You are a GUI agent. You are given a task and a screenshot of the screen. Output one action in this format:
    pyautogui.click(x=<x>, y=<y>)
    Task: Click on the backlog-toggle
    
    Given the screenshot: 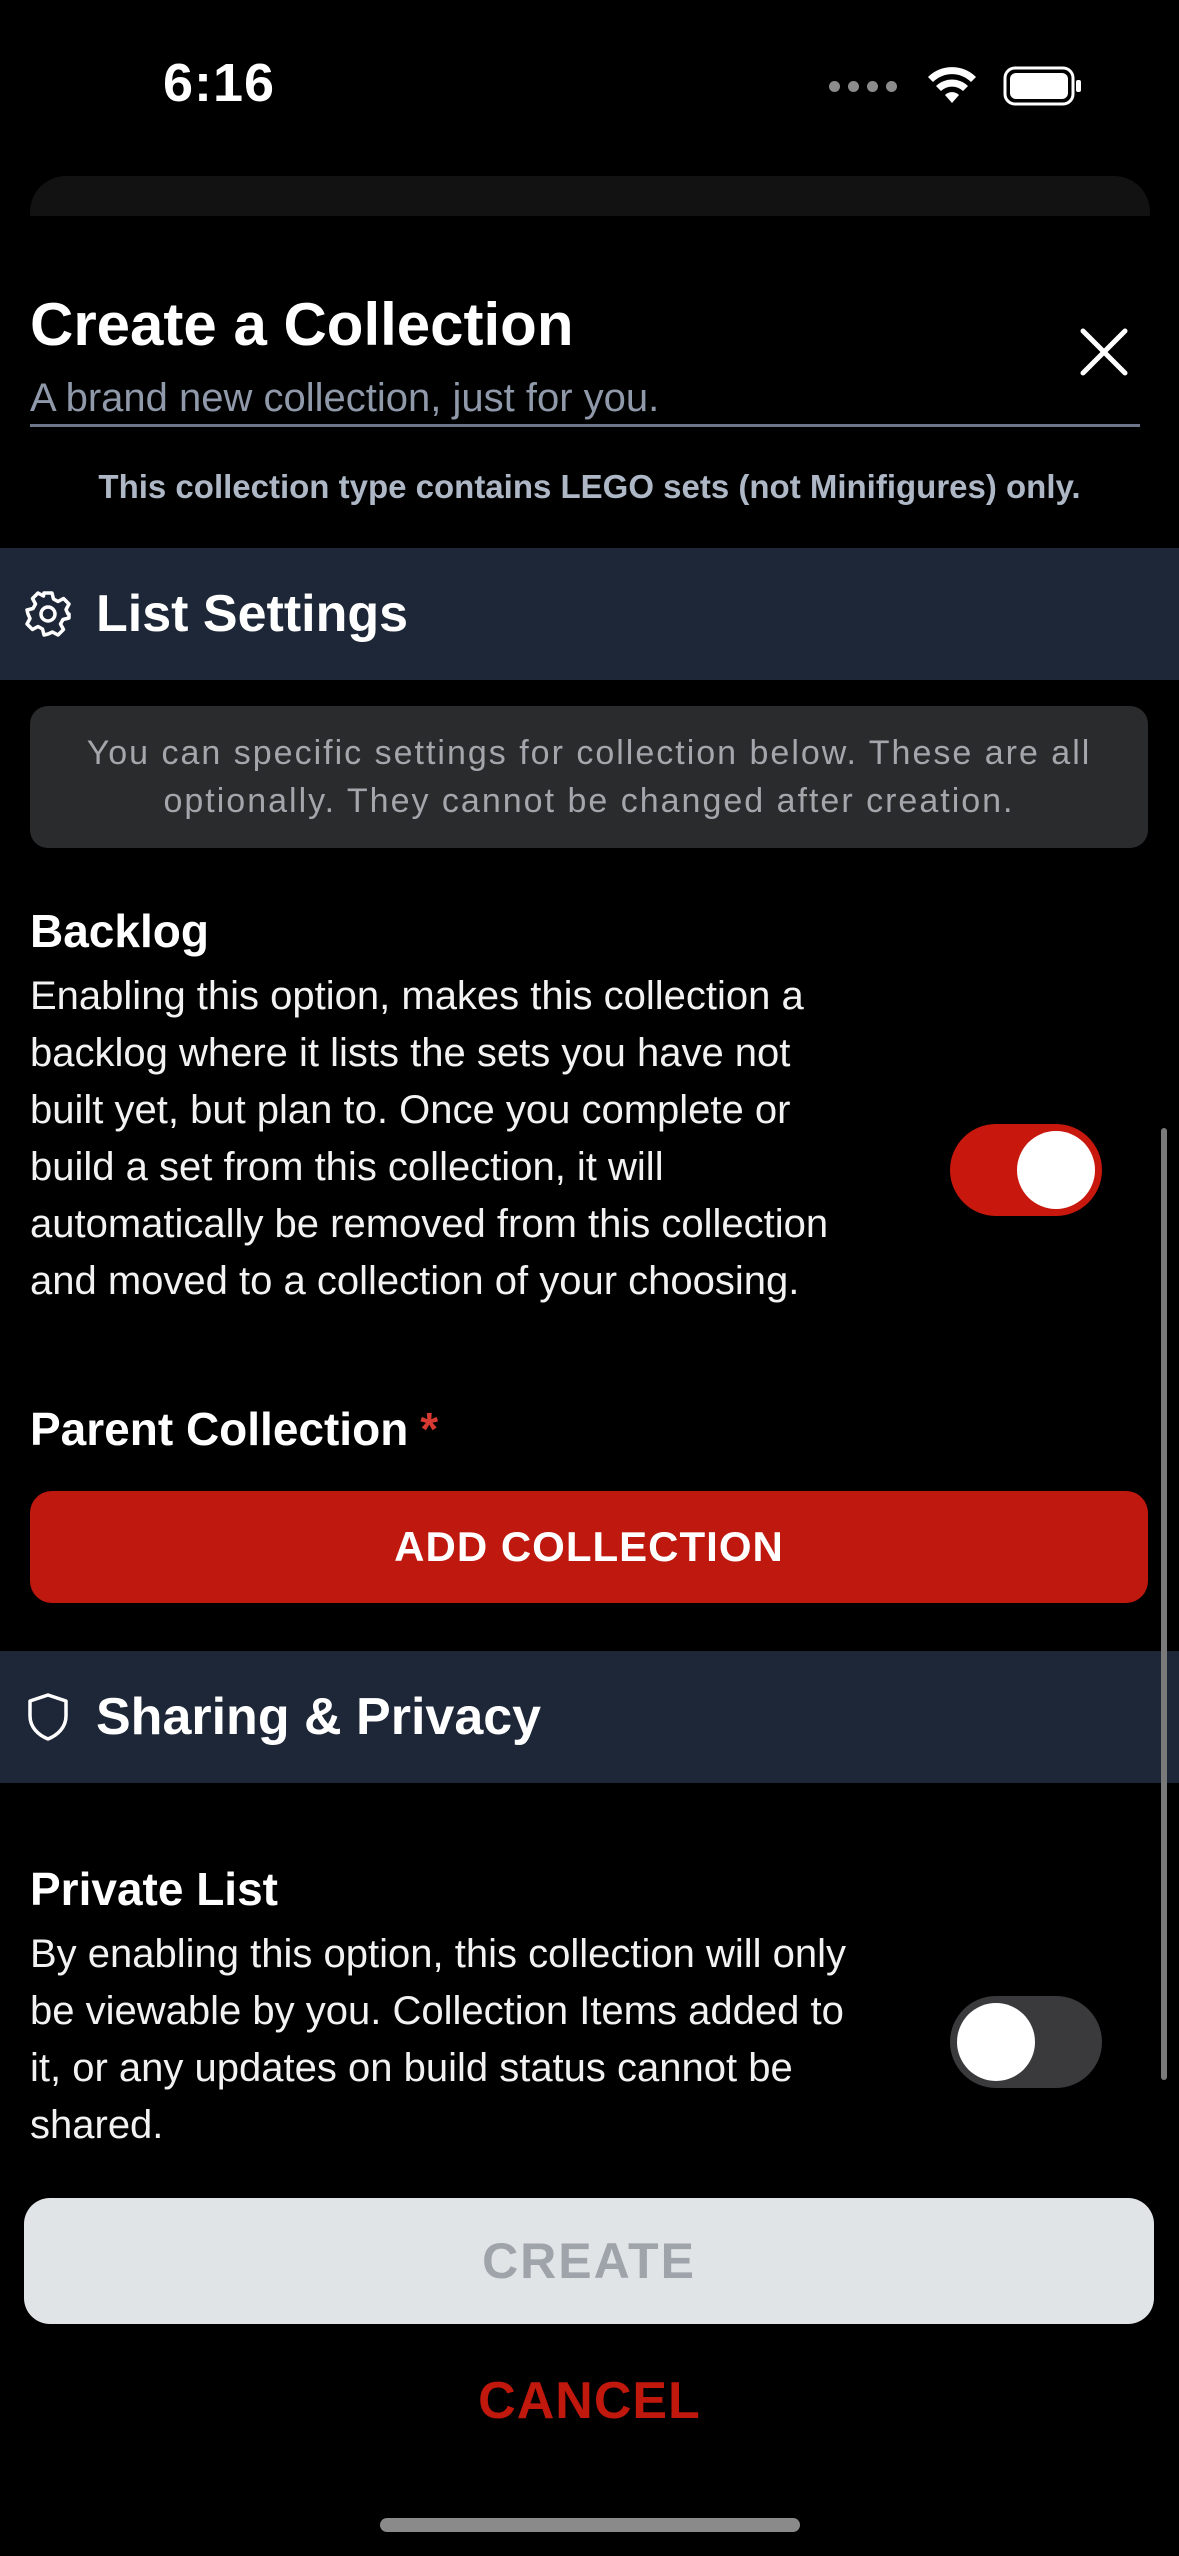 What is the action you would take?
    pyautogui.click(x=1026, y=1170)
    